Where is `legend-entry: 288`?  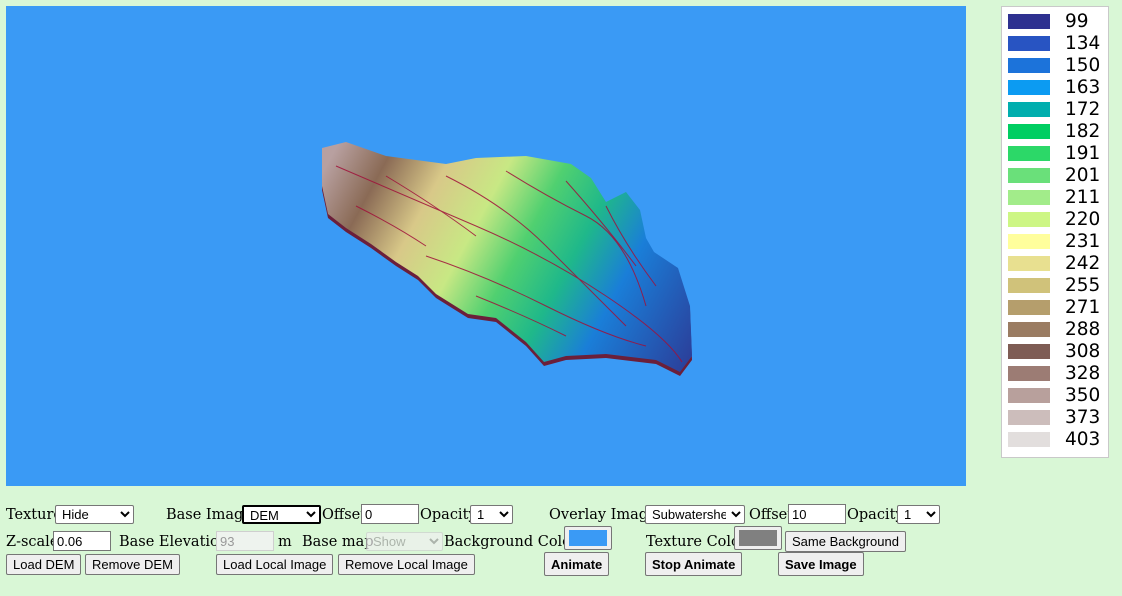 legend-entry: 288 is located at coordinates (1058, 330).